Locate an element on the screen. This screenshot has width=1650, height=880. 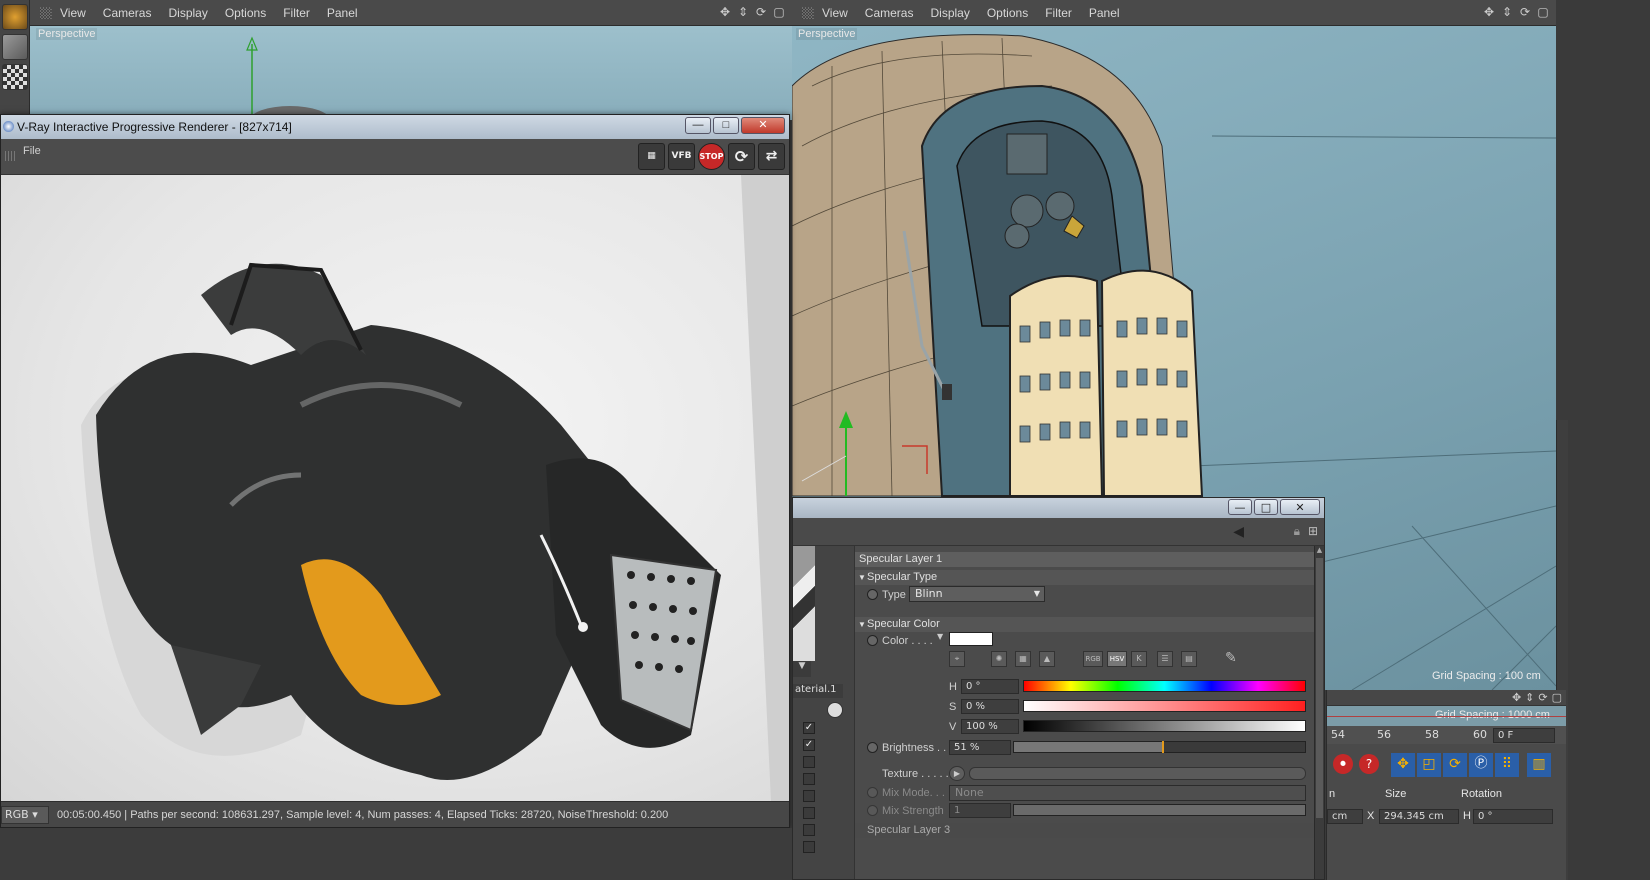
parking-icon: Ⓟ is located at coordinates (1481, 765).